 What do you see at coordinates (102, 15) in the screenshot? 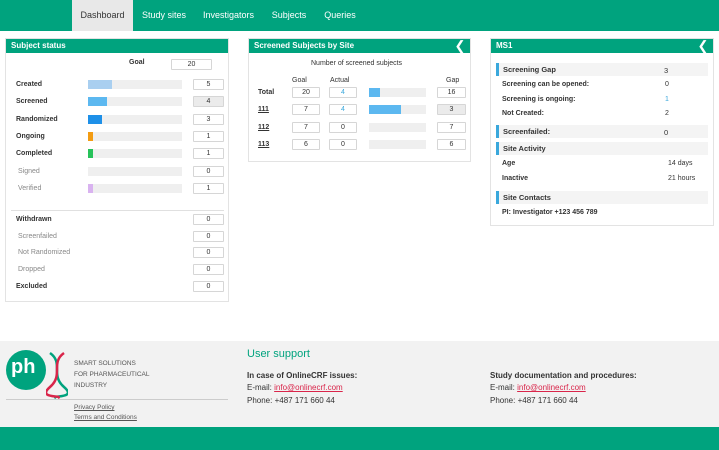
I see `nav-dashboard: Dashboard` at bounding box center [102, 15].